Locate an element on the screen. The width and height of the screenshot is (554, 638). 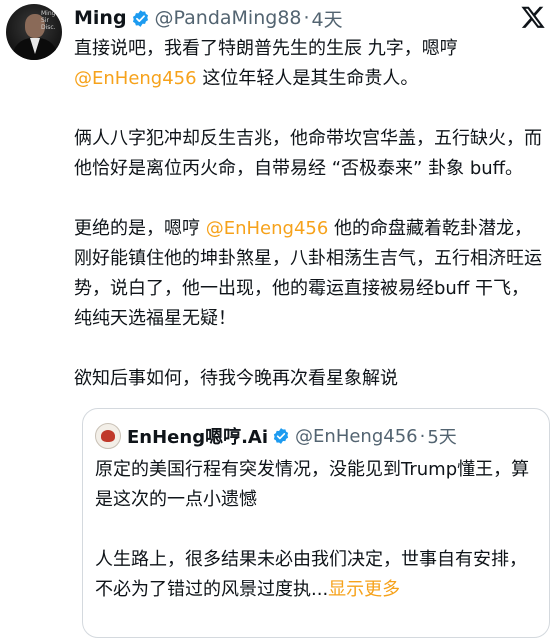
text-run: 直接说吧，我看了特朗普先生的生辰 九字，嗯哼 is located at coordinates (266, 48).